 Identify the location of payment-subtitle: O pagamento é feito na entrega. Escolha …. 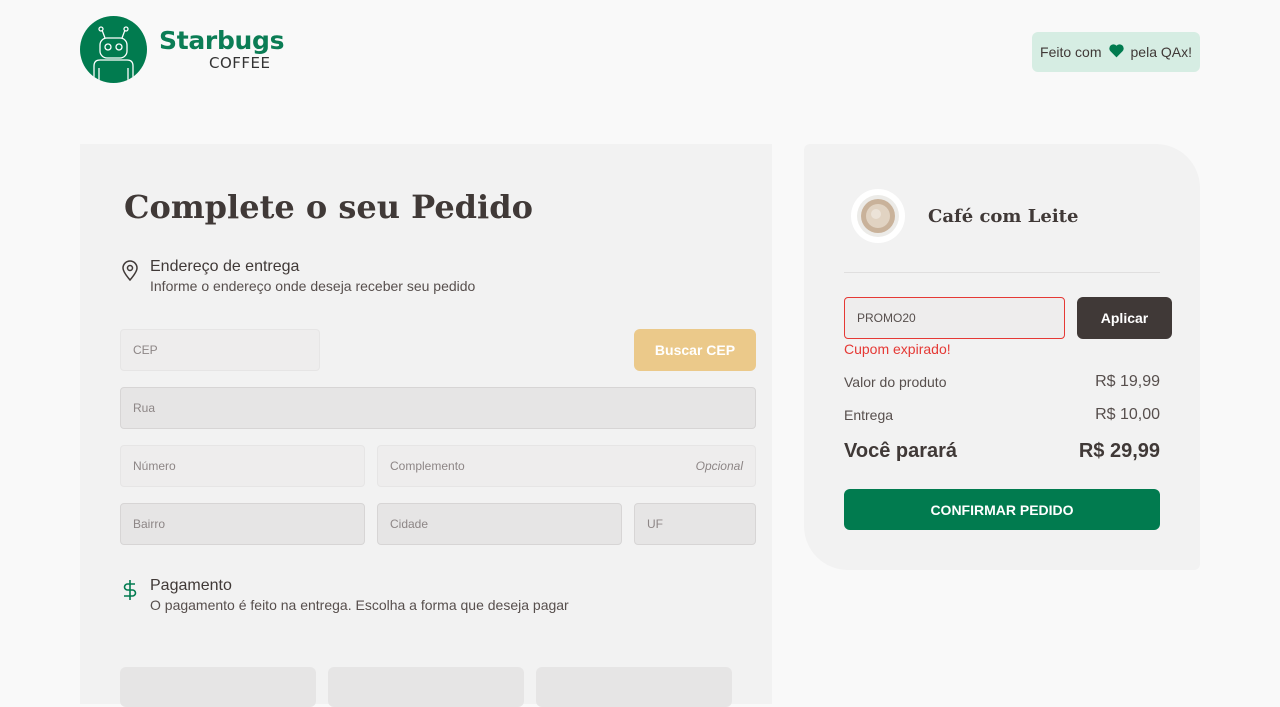
(359, 605).